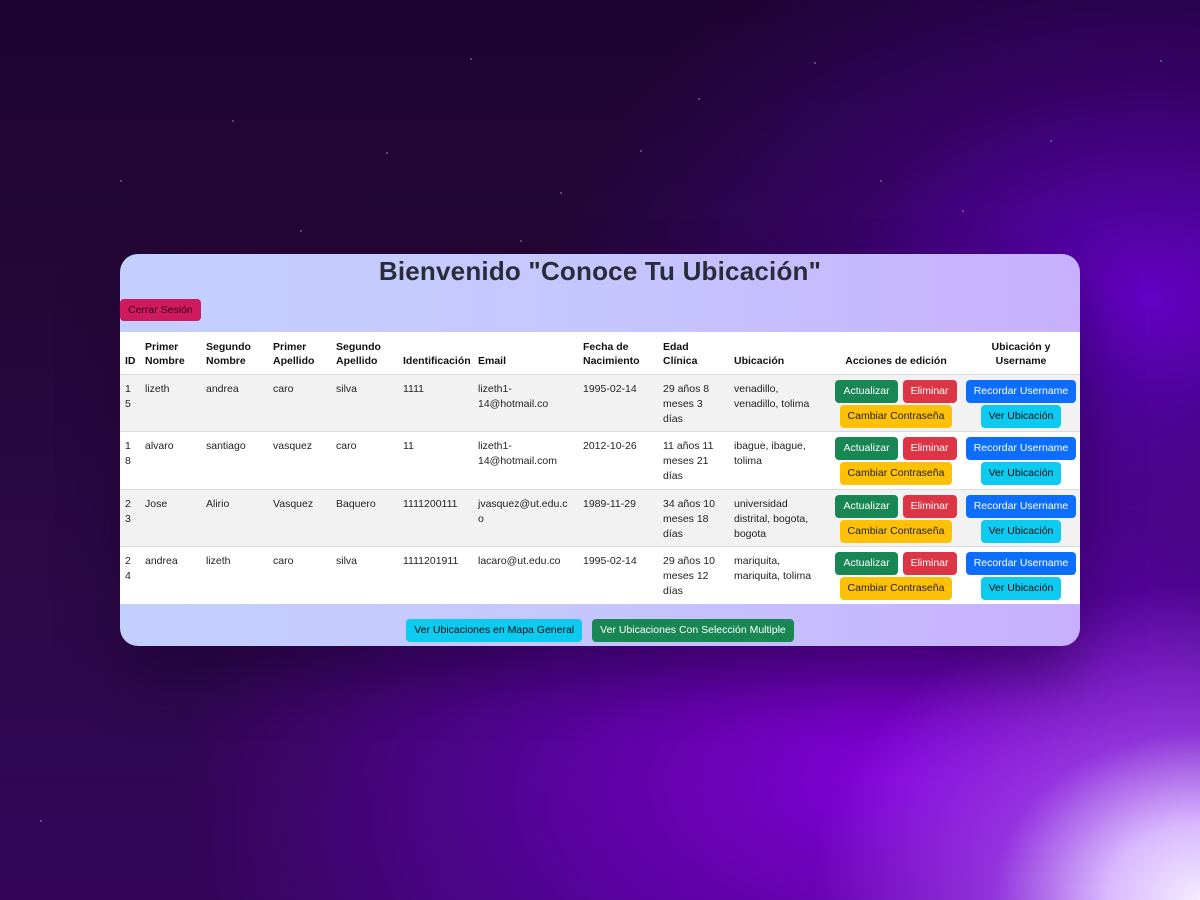 This screenshot has height=900, width=1200. Describe the element at coordinates (686, 403) in the screenshot. I see `cell-edad-clinica: 29 años 8 meses 3 días` at that location.